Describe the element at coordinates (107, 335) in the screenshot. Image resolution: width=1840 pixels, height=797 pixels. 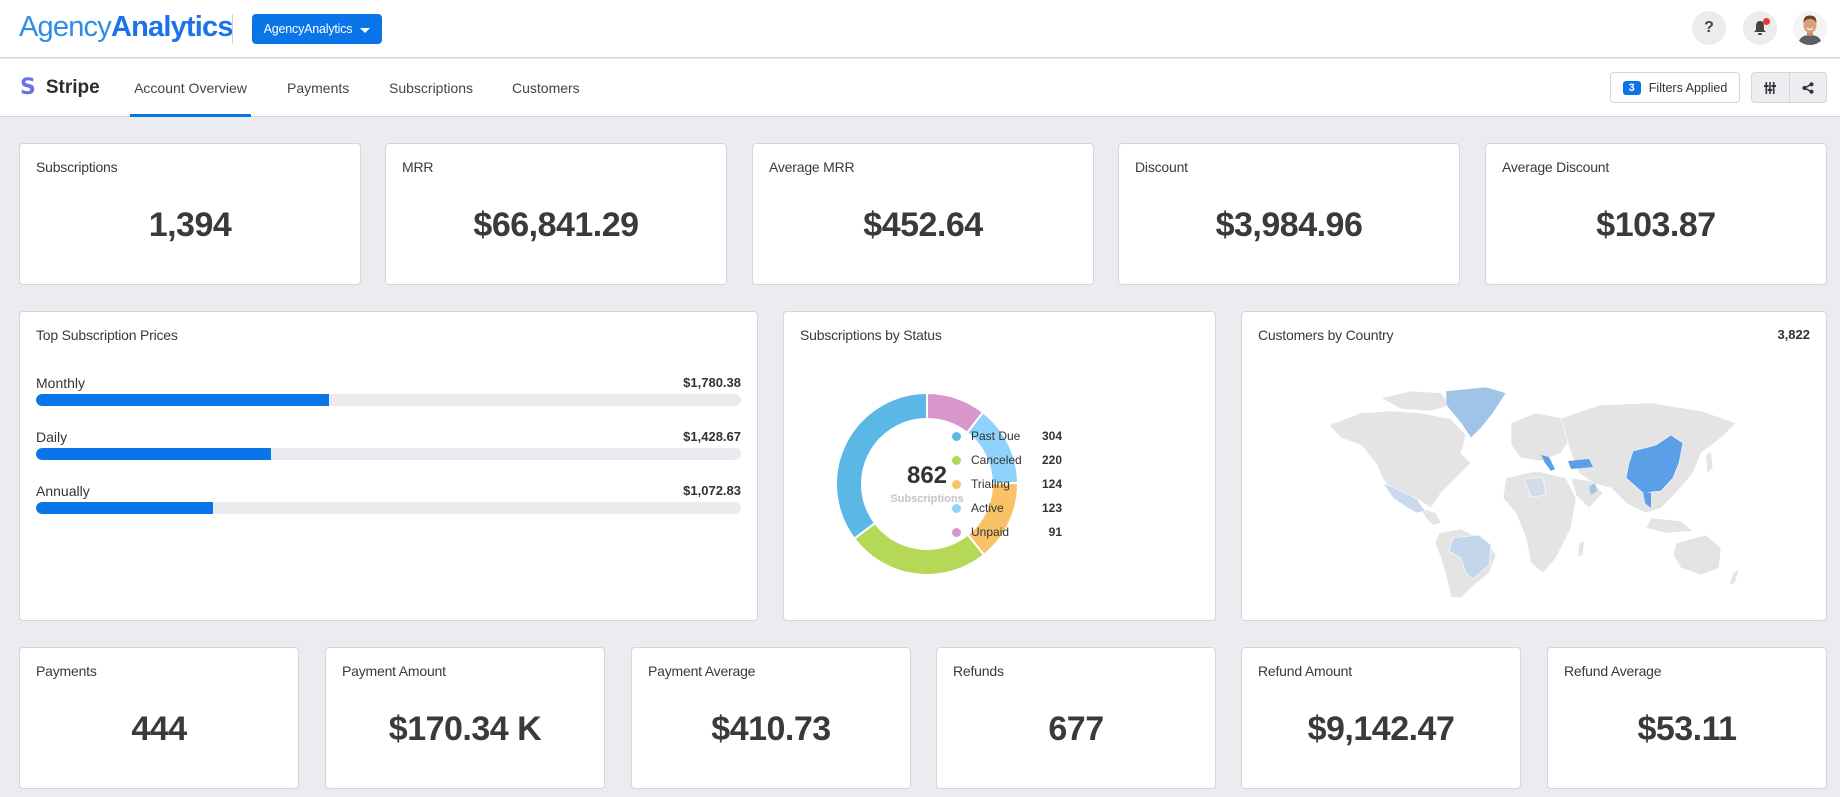
I see `panel-title: Top Subscription Prices` at that location.